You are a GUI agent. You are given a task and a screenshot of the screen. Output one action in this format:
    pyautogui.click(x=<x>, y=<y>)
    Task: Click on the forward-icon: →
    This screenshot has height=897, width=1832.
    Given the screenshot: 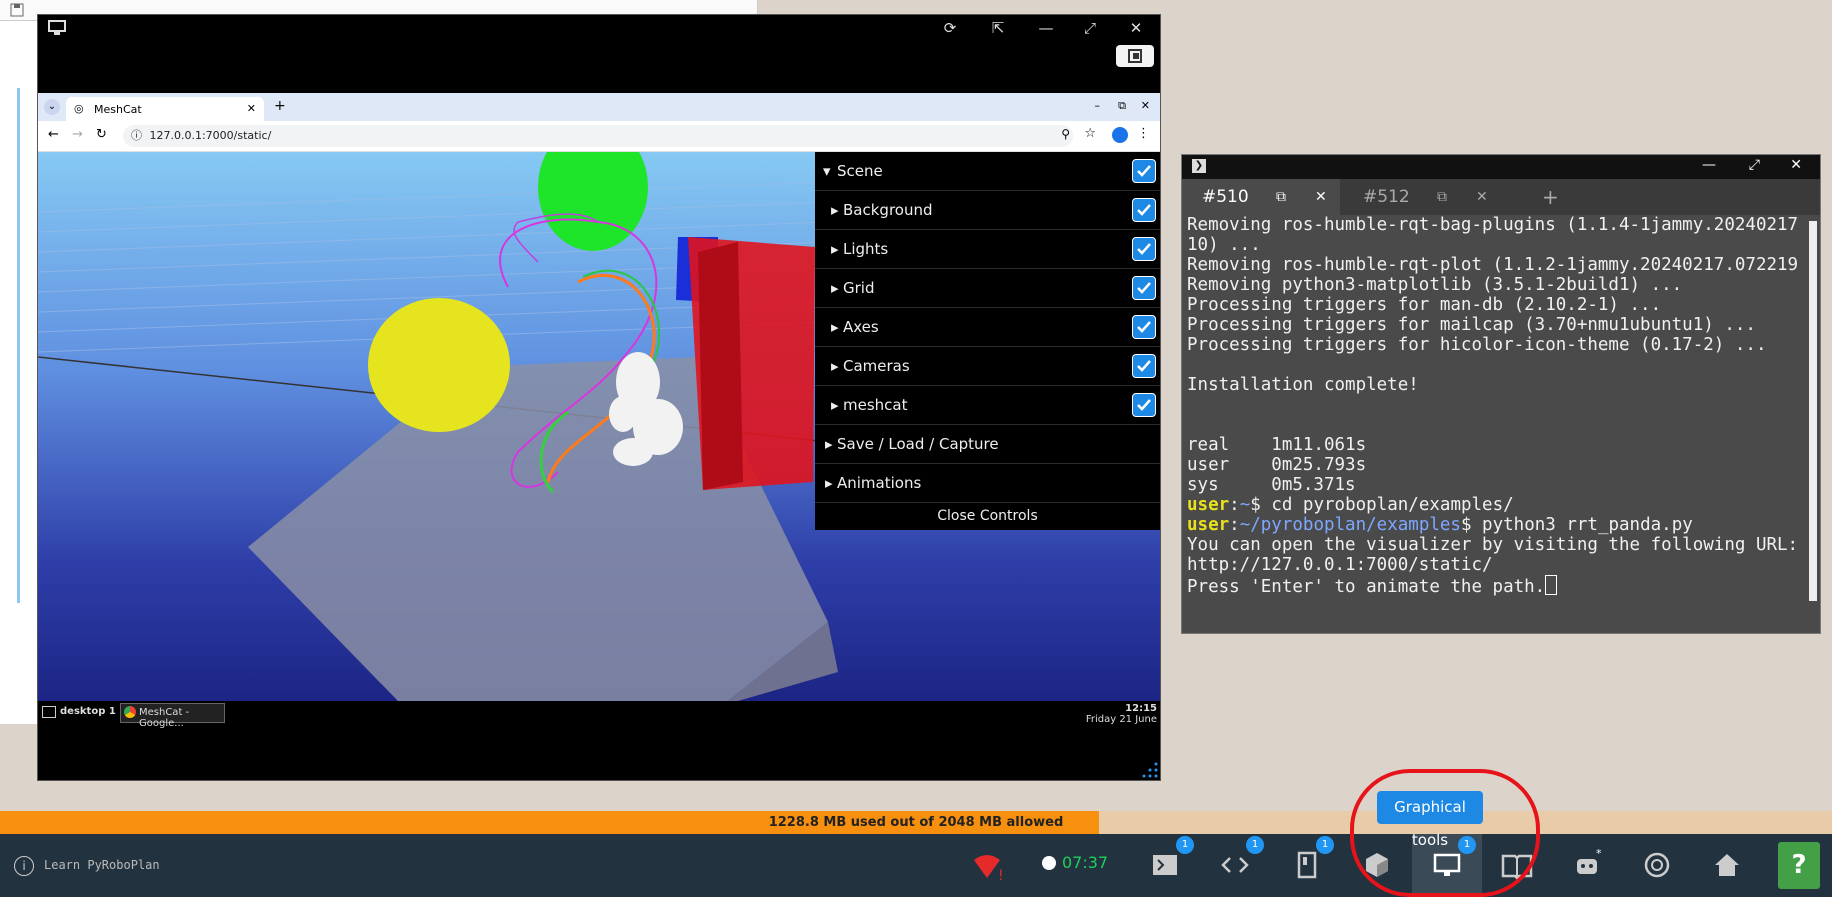 What is the action you would take?
    pyautogui.click(x=77, y=134)
    